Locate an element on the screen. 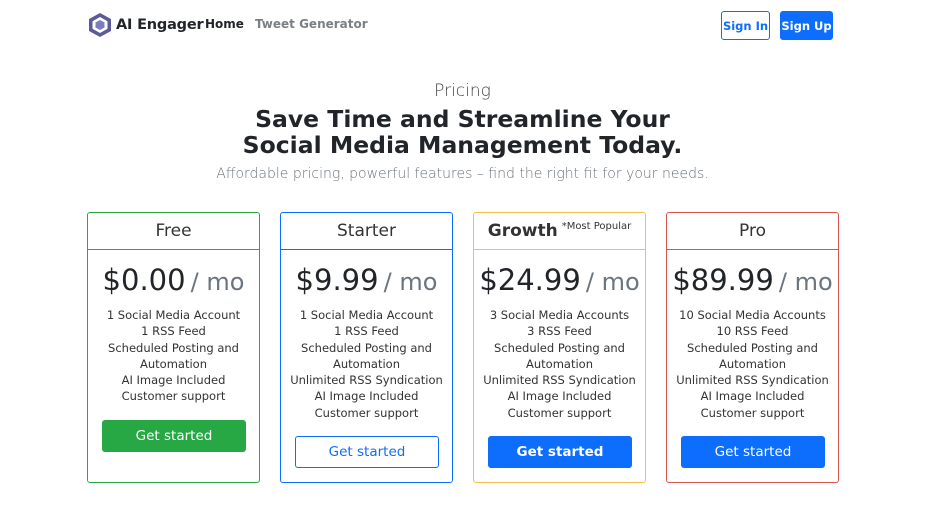  plan-price: $89.99 / mo is located at coordinates (752, 280).